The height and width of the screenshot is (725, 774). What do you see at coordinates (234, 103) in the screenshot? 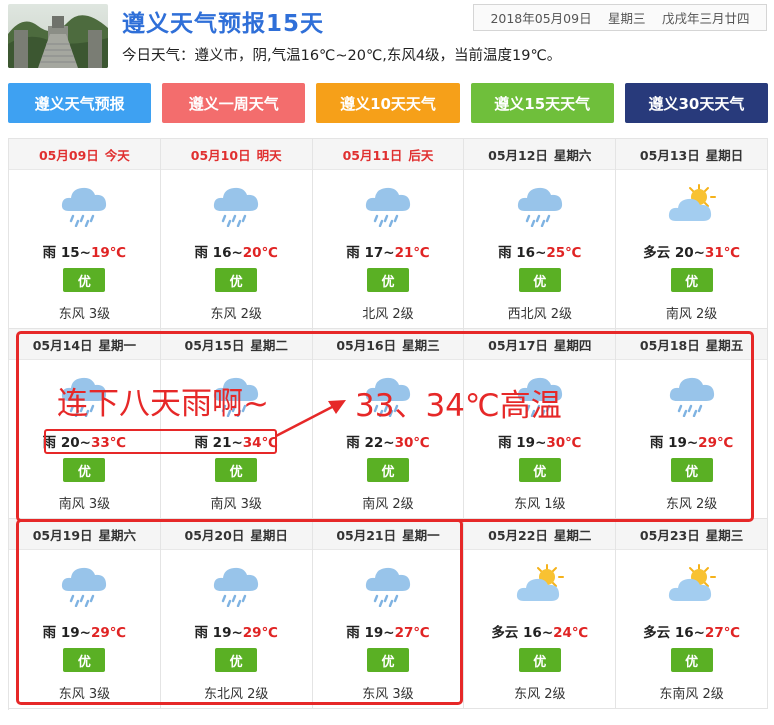
I see `tab-one-week: 遵义一周天气` at bounding box center [234, 103].